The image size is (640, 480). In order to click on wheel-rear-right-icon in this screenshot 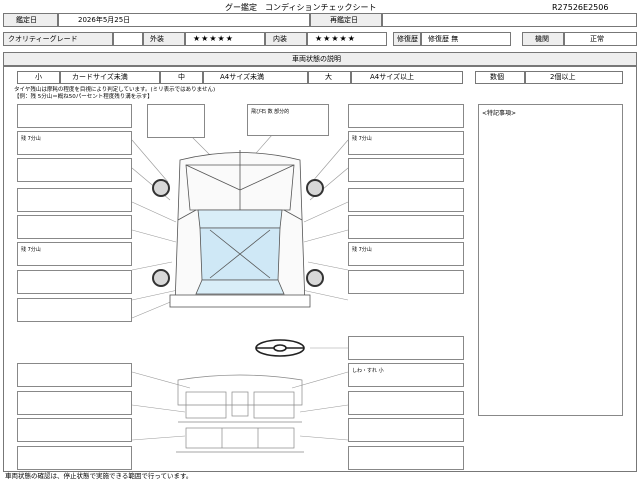, I will do `click(315, 278)`.